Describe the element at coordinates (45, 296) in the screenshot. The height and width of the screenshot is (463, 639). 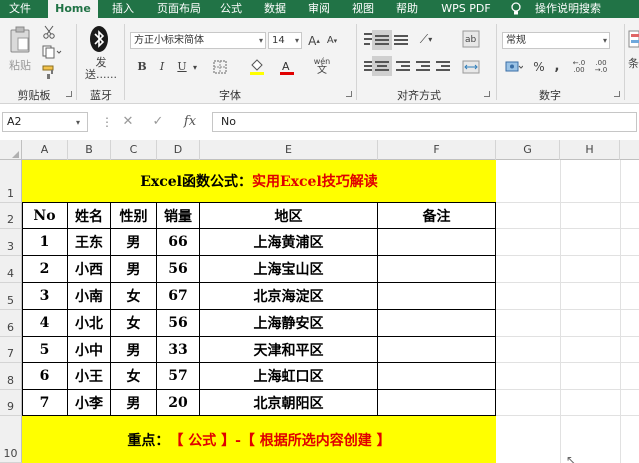
I see `table-cell: 3` at that location.